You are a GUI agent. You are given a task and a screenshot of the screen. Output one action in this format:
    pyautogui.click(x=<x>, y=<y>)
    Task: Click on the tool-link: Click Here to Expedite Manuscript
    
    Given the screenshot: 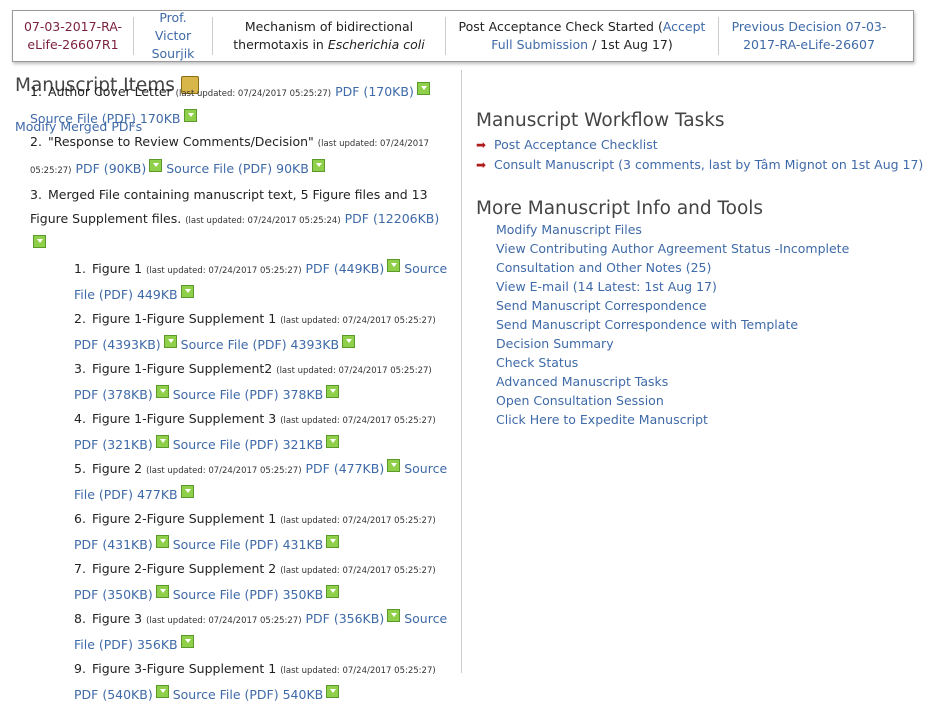 What is the action you would take?
    pyautogui.click(x=602, y=419)
    